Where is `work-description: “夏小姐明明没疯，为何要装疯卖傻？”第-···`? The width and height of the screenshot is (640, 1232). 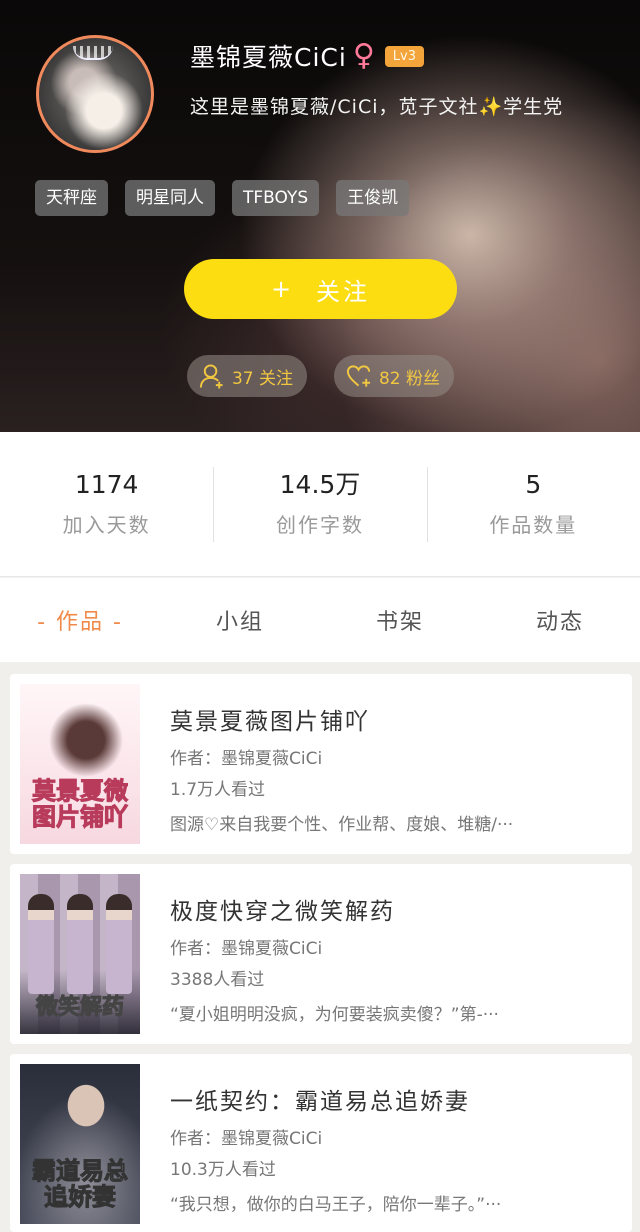 work-description: “夏小姐明明没疯，为何要装疯卖傻？”第-··· is located at coordinates (334, 1015).